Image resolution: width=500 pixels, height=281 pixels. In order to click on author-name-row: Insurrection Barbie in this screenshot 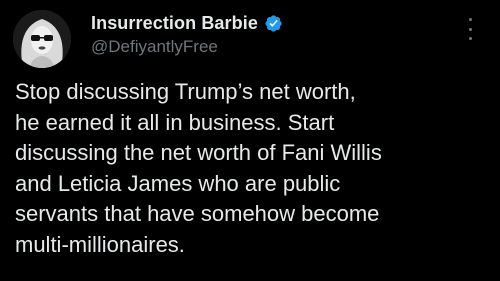, I will do `click(187, 23)`.